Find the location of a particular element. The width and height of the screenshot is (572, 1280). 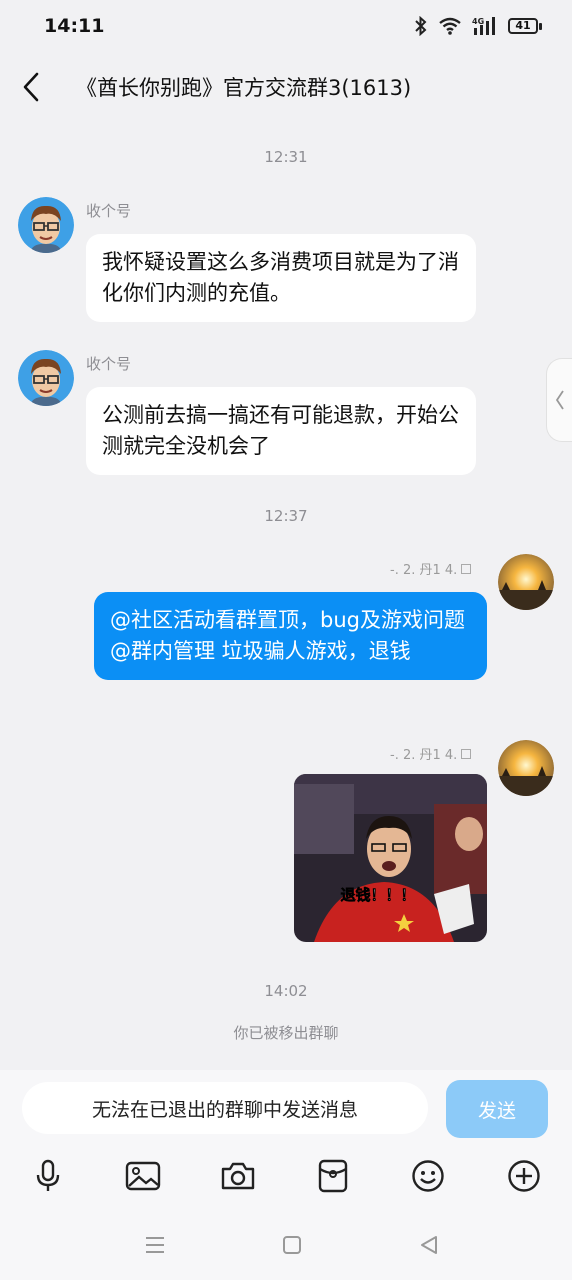

menu-icon is located at coordinates (155, 1245).